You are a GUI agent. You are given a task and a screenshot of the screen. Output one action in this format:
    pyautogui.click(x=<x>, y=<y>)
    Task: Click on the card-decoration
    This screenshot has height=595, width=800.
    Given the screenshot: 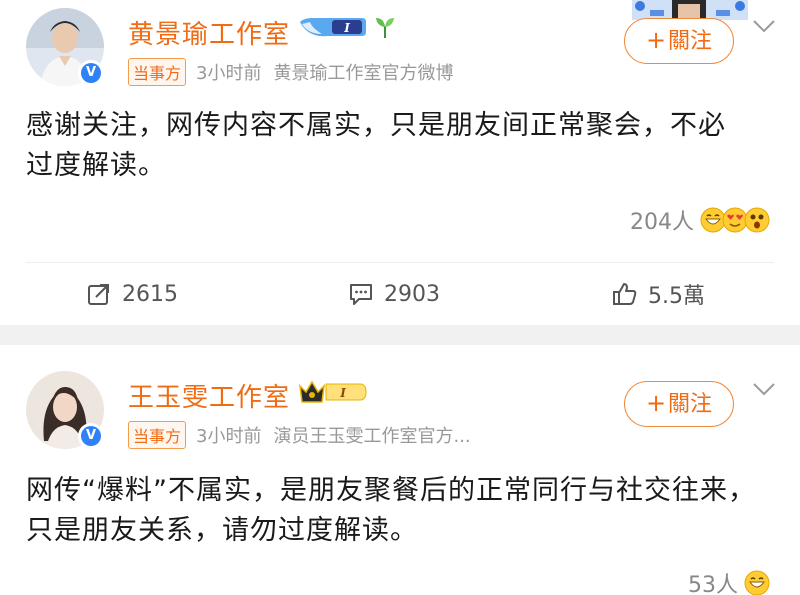 What is the action you would take?
    pyautogui.click(x=690, y=10)
    